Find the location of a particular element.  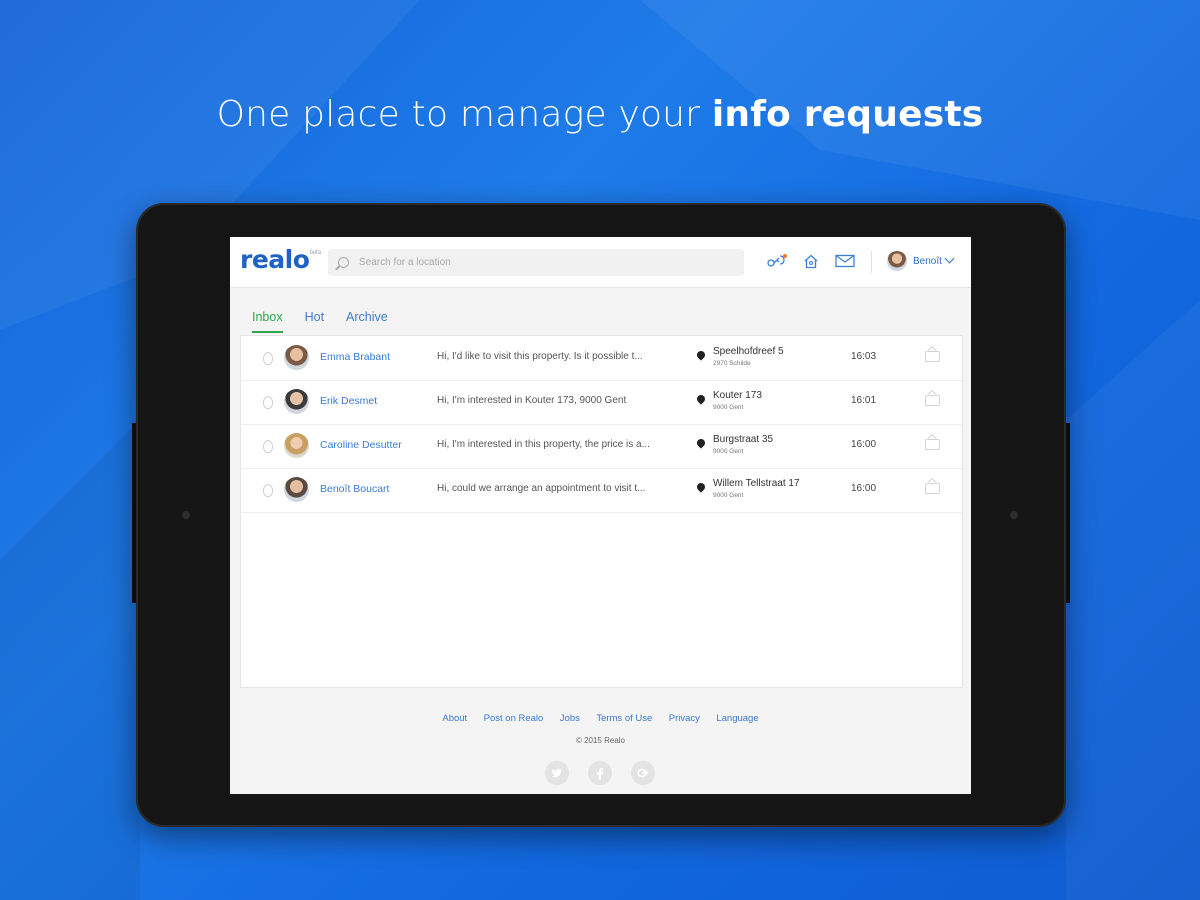

sender-name: Caroline Desutter is located at coordinates (361, 445).